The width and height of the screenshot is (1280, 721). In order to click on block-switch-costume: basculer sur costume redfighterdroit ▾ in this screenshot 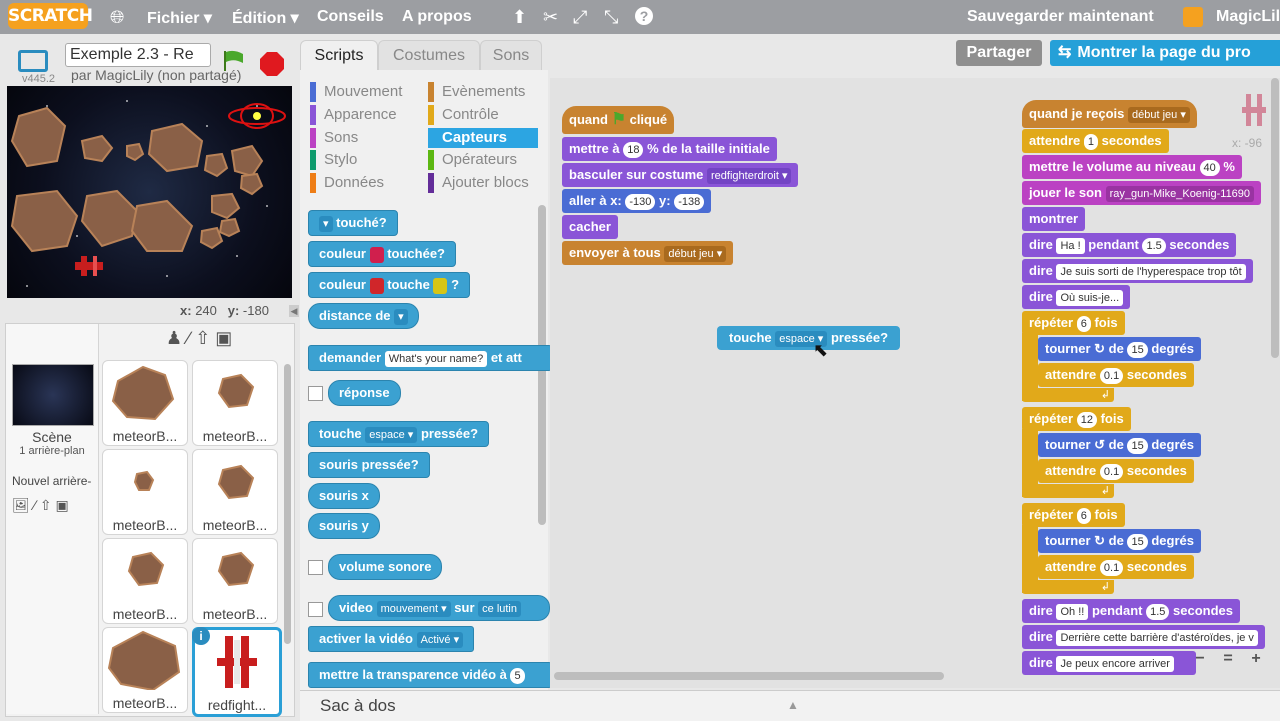, I will do `click(680, 175)`.